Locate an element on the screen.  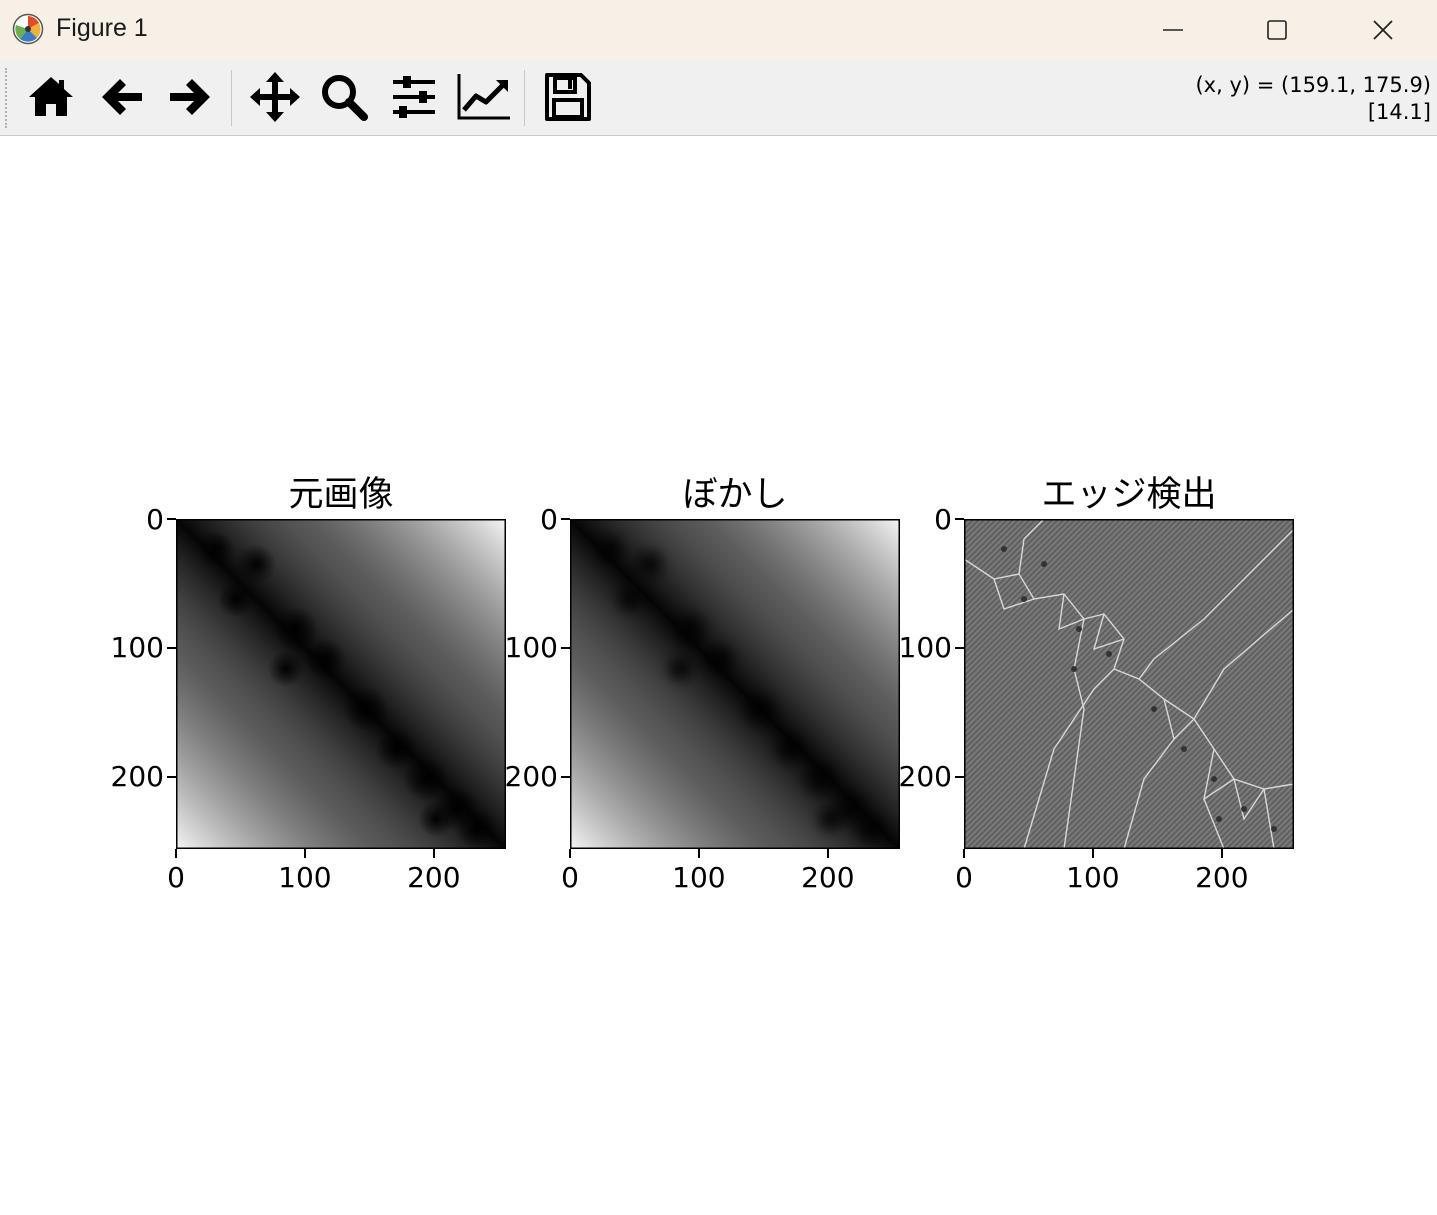
window-title: Figure 1 is located at coordinates (102, 28).